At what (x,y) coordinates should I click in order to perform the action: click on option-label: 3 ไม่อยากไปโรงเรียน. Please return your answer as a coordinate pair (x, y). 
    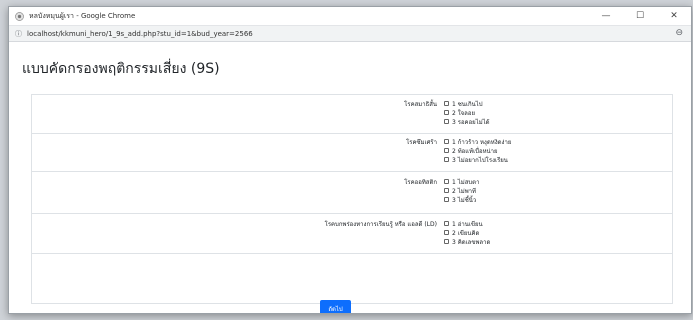
    Looking at the image, I should click on (480, 160).